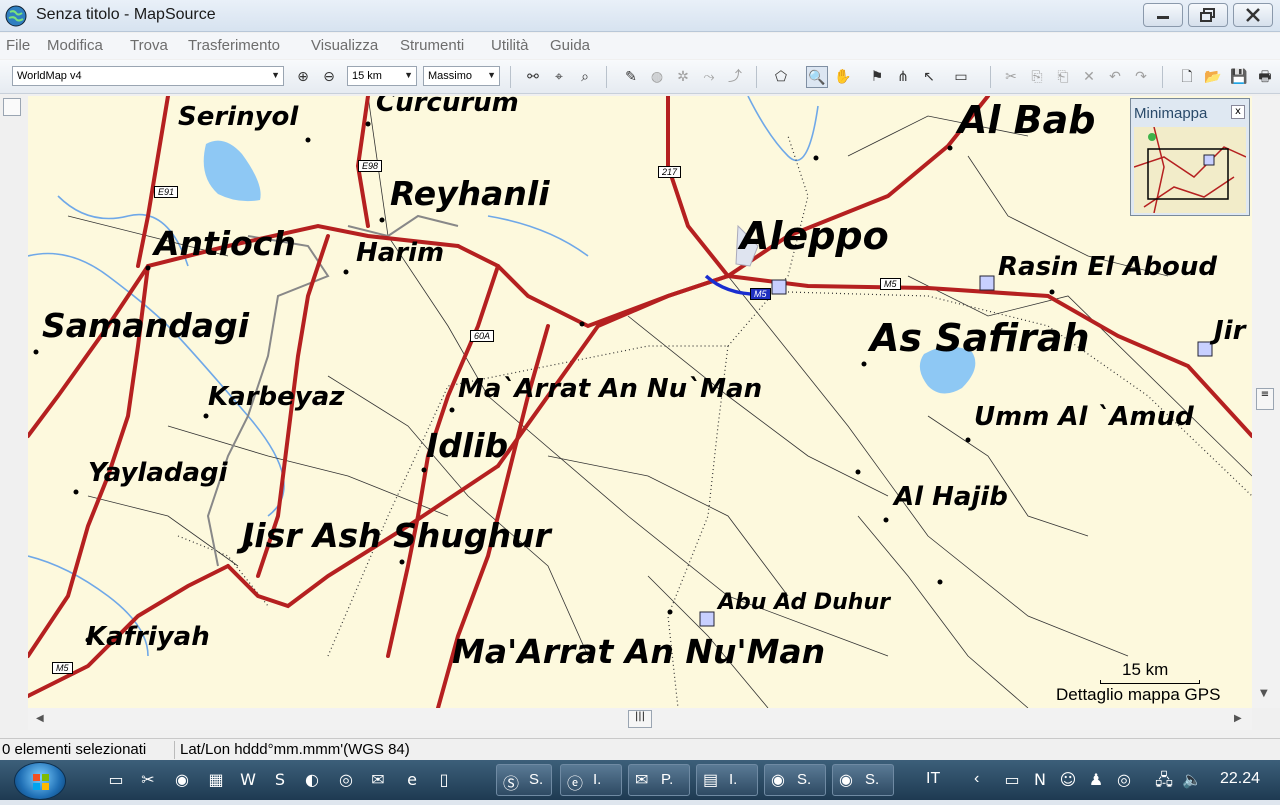  Describe the element at coordinates (733, 779) in the screenshot. I see `taskbar-item-label: I.` at that location.